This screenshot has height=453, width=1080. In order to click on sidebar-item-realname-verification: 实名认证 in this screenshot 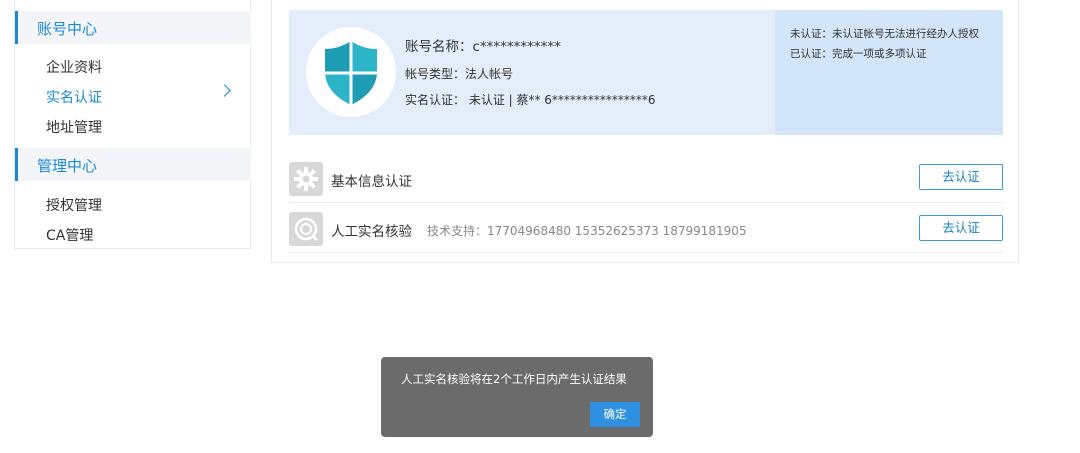, I will do `click(74, 97)`.